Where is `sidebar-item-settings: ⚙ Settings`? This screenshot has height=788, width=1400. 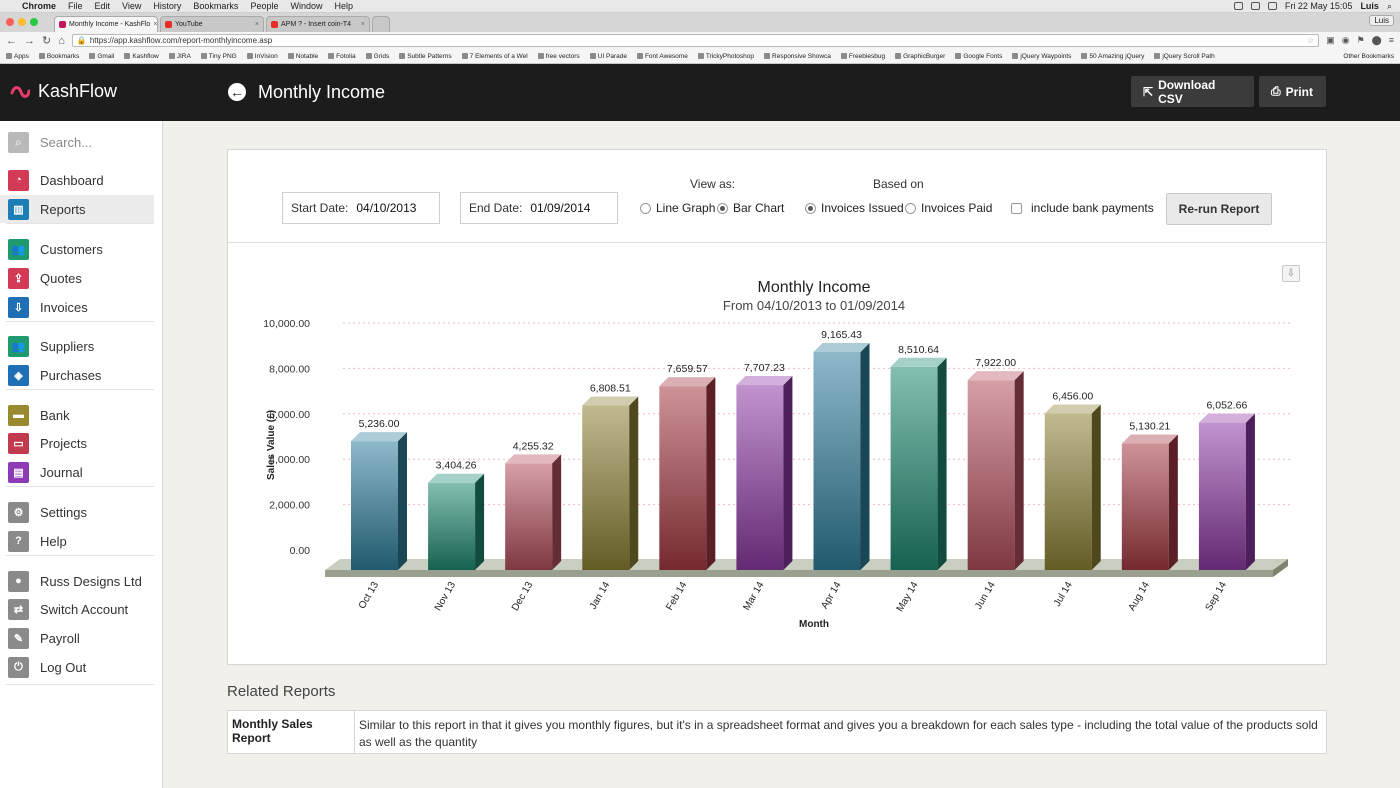 sidebar-item-settings: ⚙ Settings is located at coordinates (77, 512).